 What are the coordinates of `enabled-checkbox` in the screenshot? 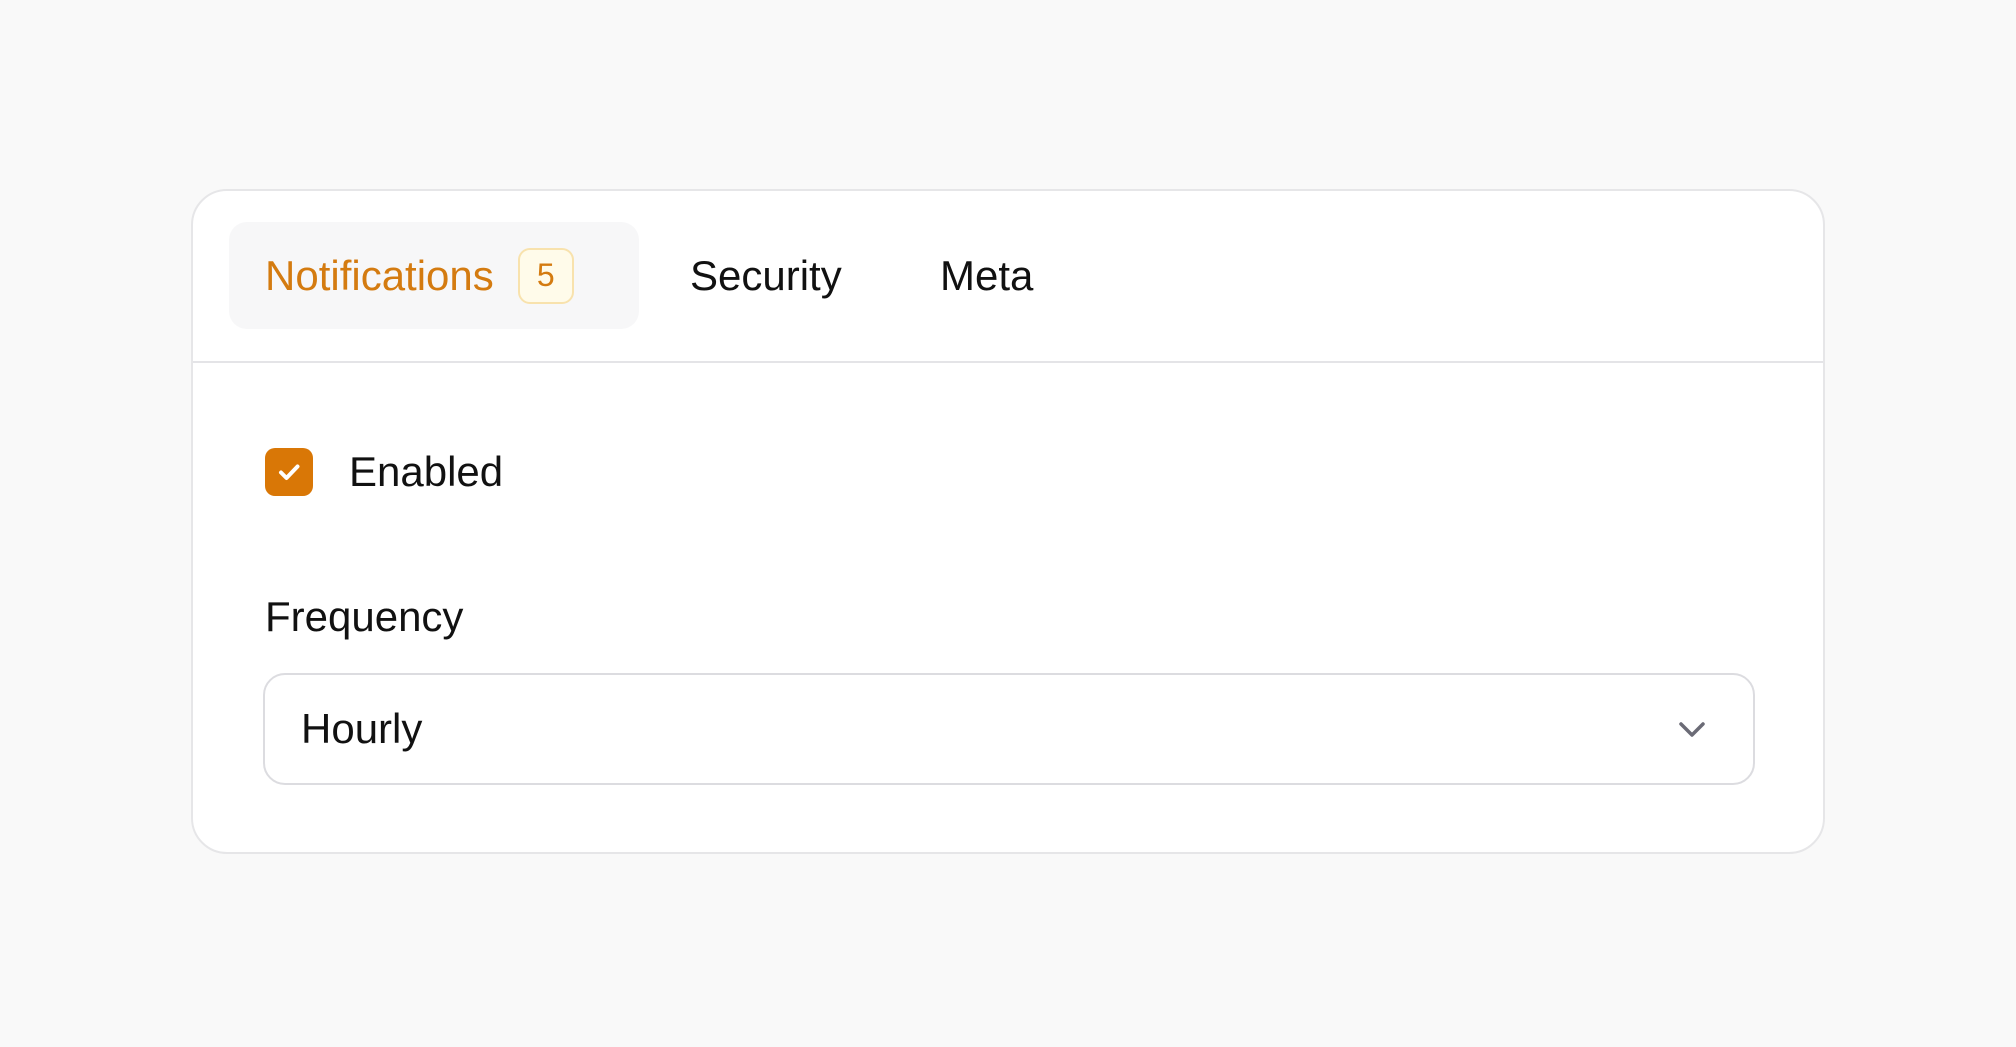 It's located at (289, 472).